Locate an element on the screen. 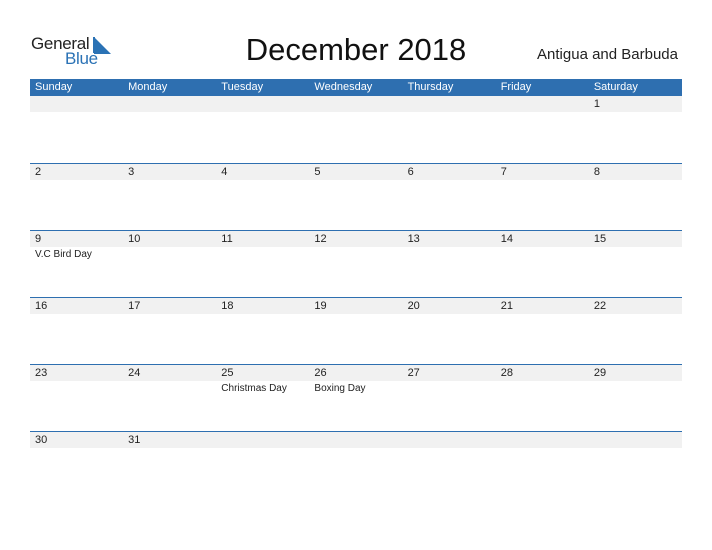  day-number: 20 is located at coordinates (413, 306).